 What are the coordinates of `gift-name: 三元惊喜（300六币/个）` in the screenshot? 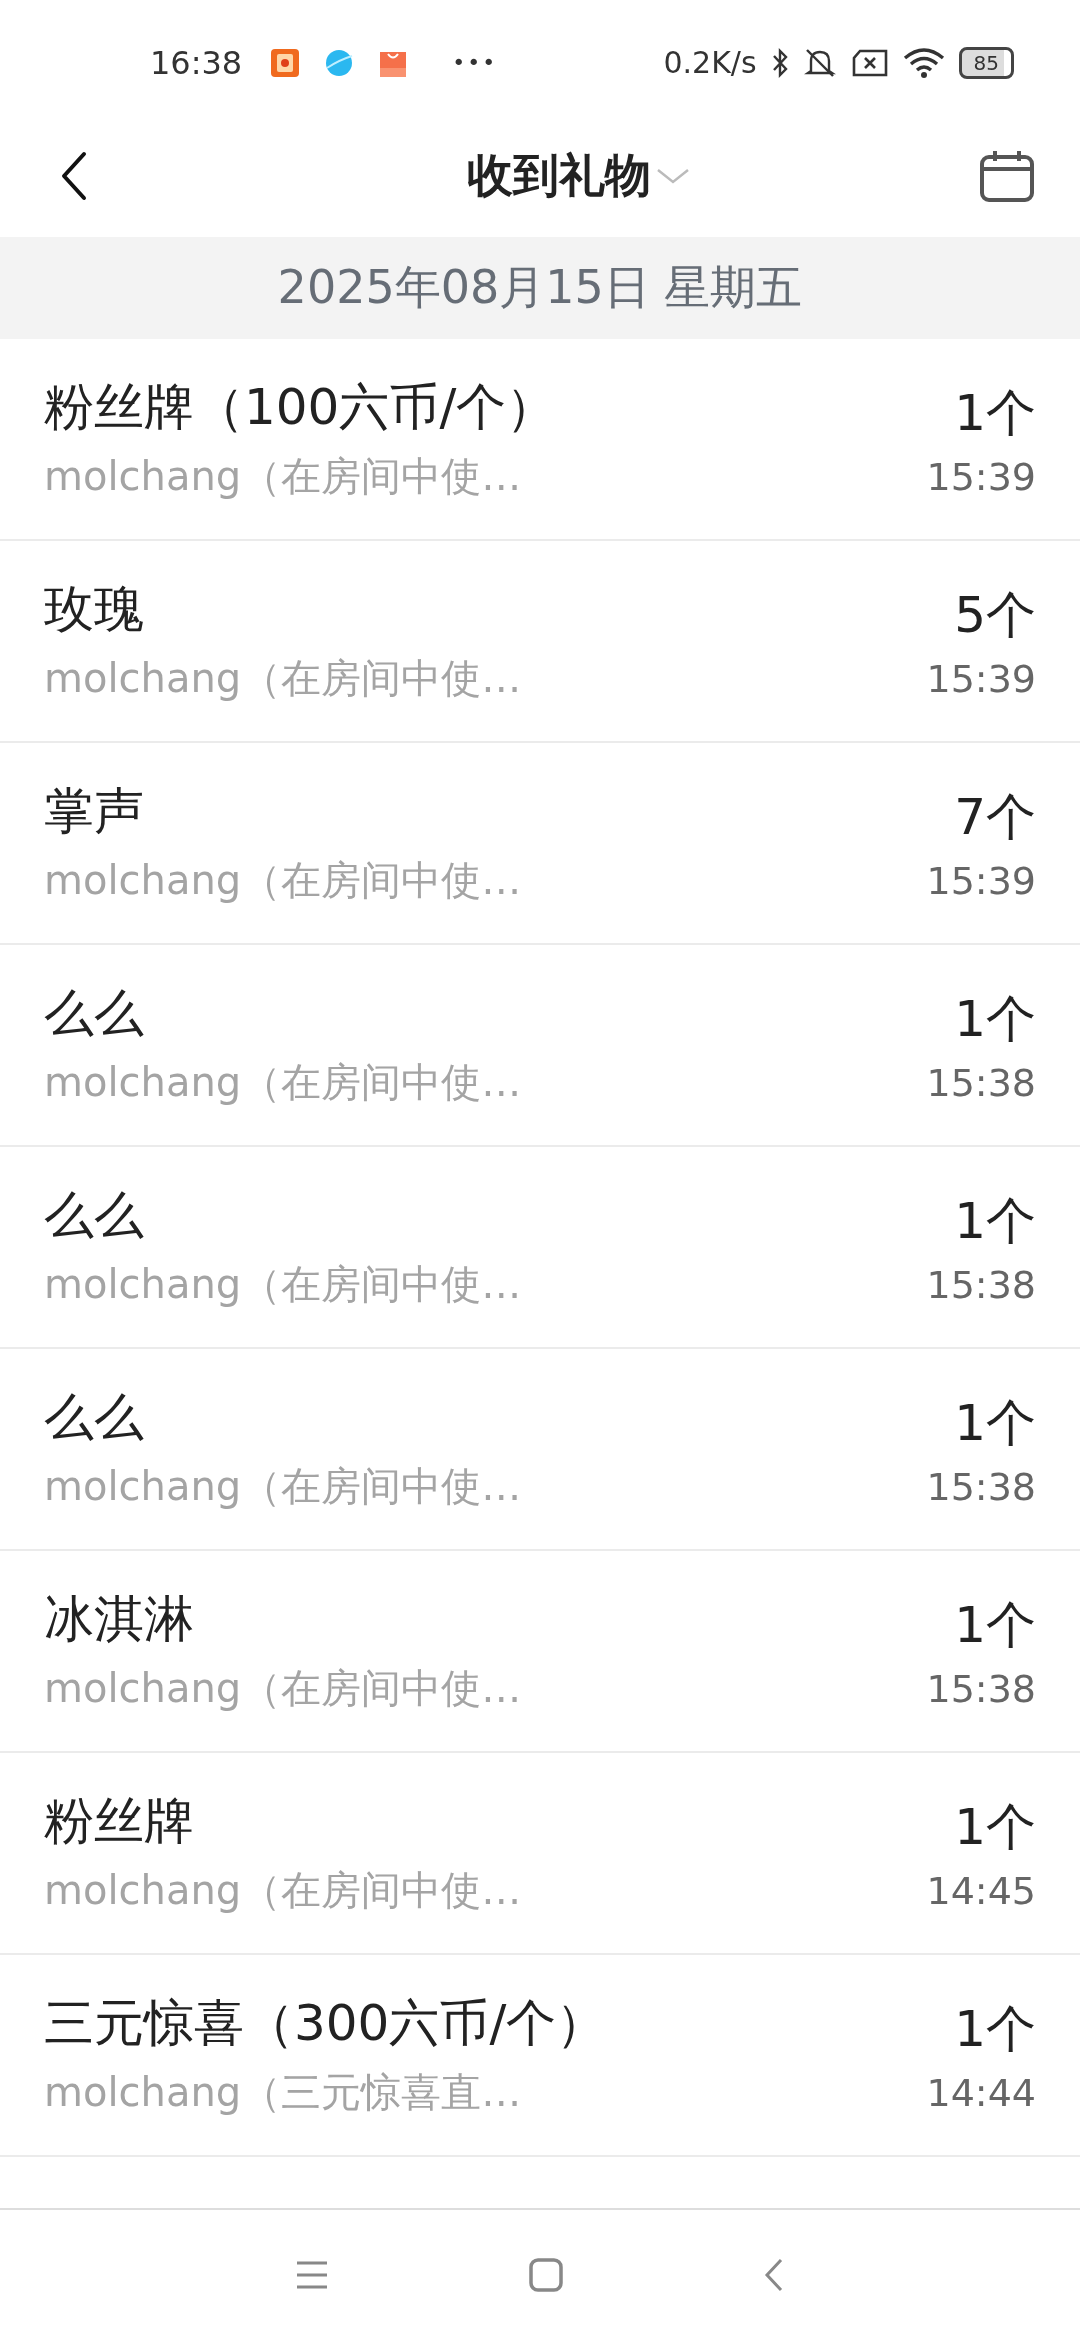 It's located at (325, 2023).